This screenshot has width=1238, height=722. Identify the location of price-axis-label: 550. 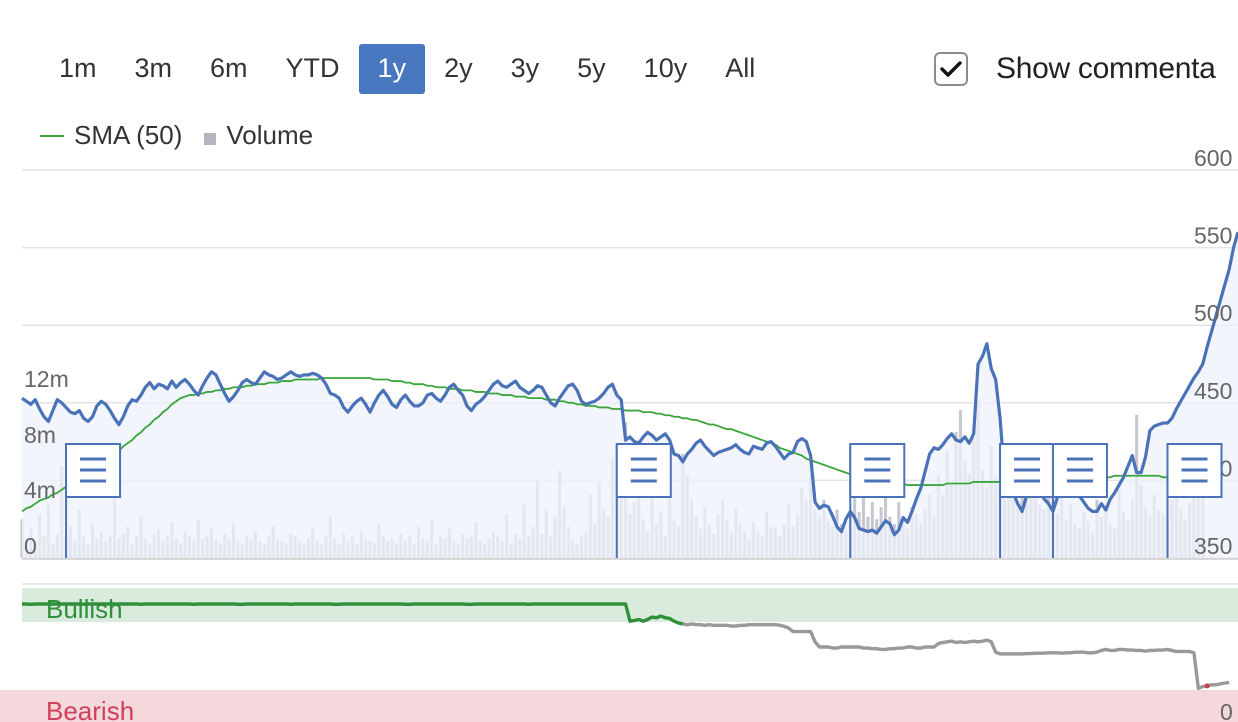
(1213, 236).